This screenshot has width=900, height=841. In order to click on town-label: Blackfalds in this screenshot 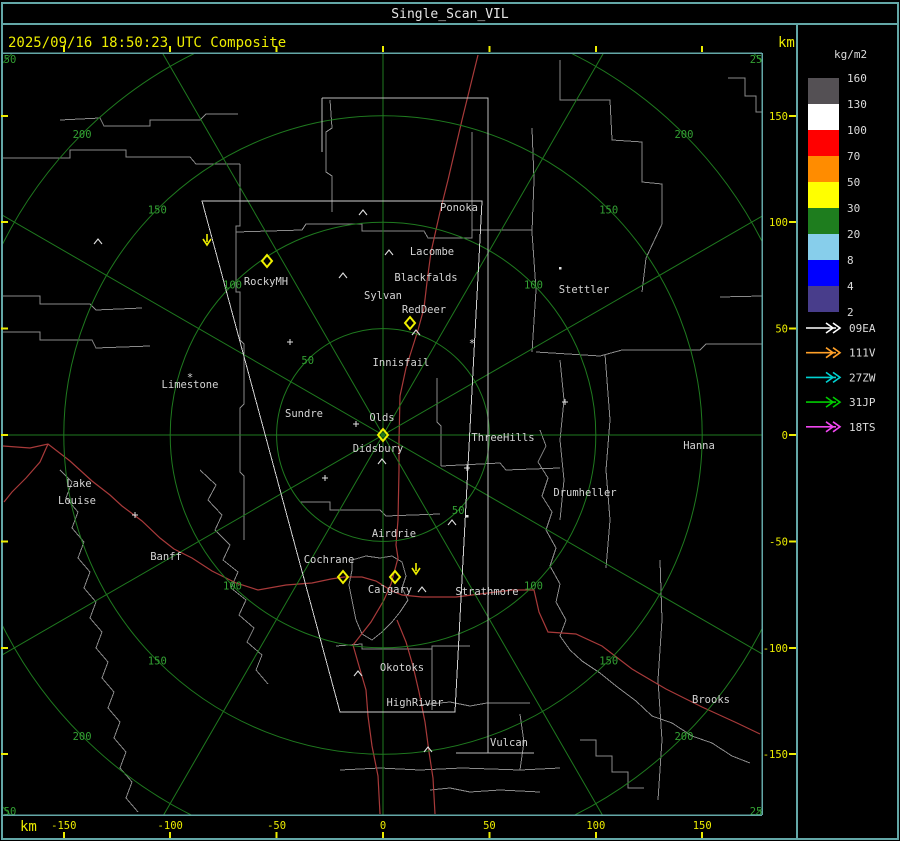, I will do `click(425, 278)`.